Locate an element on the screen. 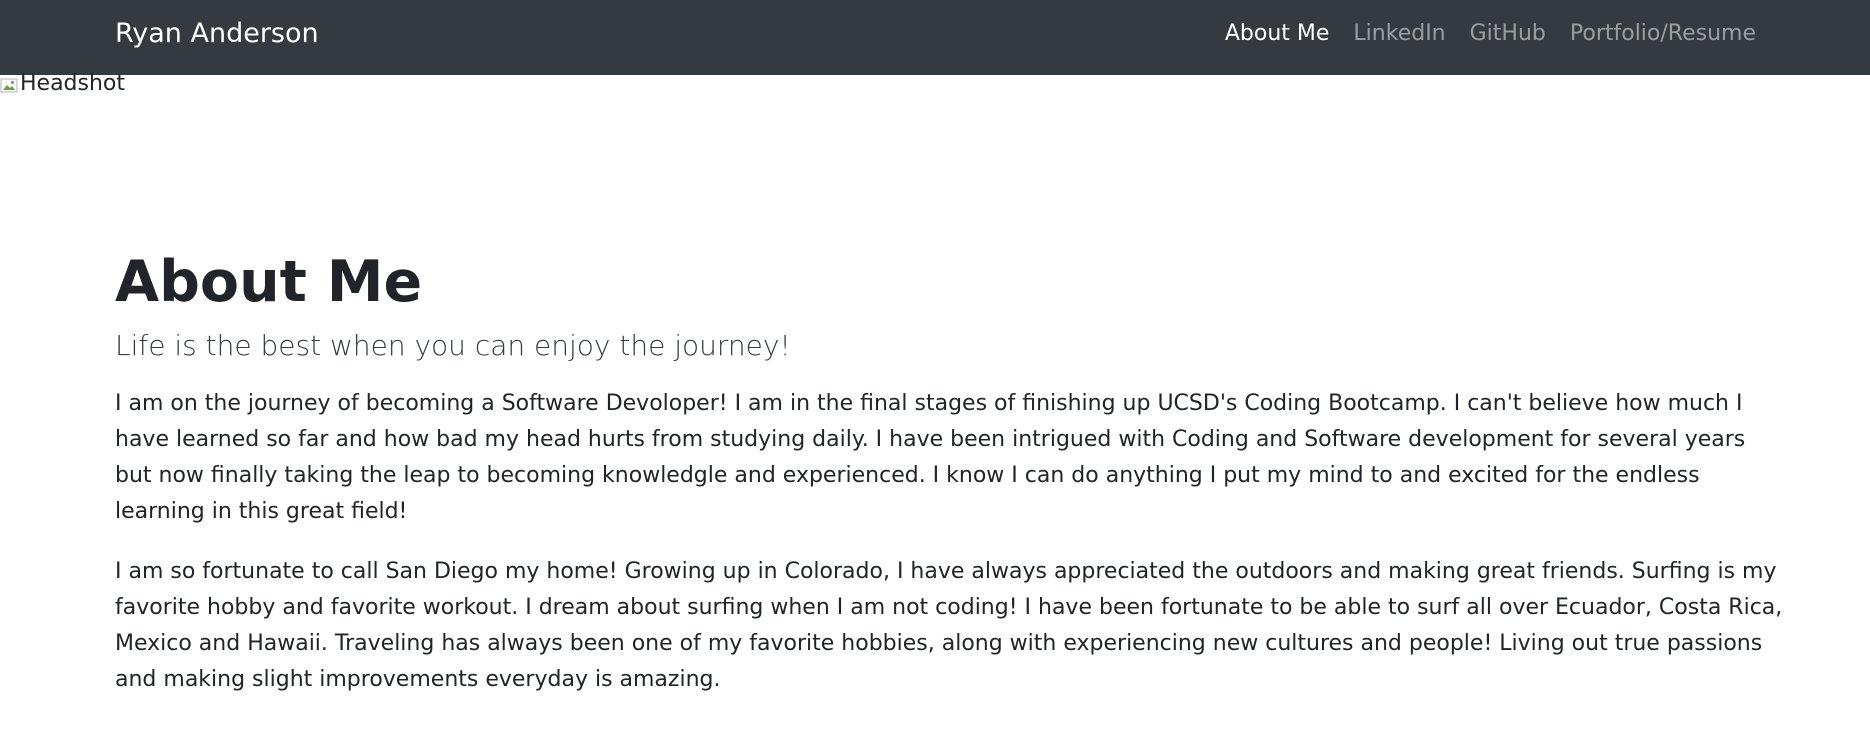 Image resolution: width=1870 pixels, height=756 pixels. nav-link-about-me: About Me is located at coordinates (1277, 34).